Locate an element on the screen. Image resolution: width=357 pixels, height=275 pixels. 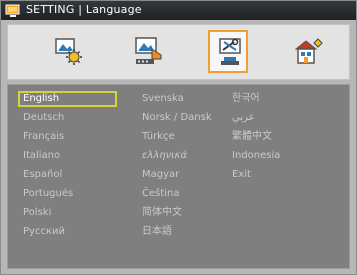
options-house-icon is located at coordinates (308, 51).